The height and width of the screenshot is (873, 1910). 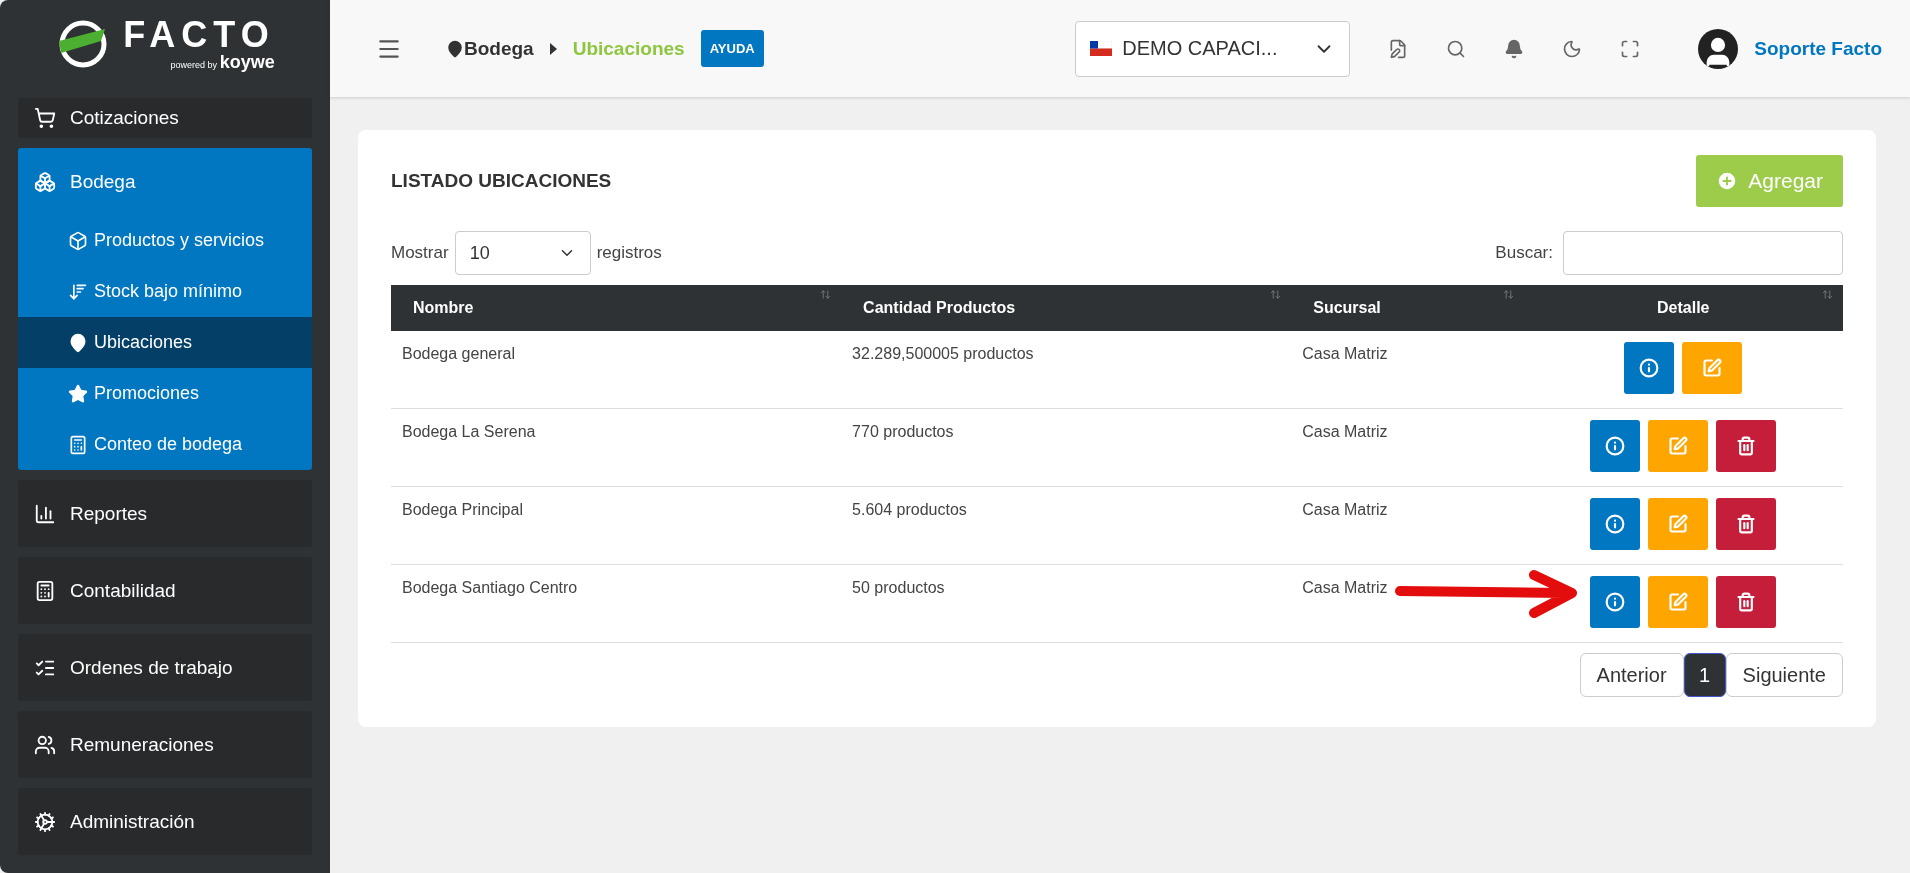 I want to click on sidebar-item: Cotizaciones, so click(x=165, y=118).